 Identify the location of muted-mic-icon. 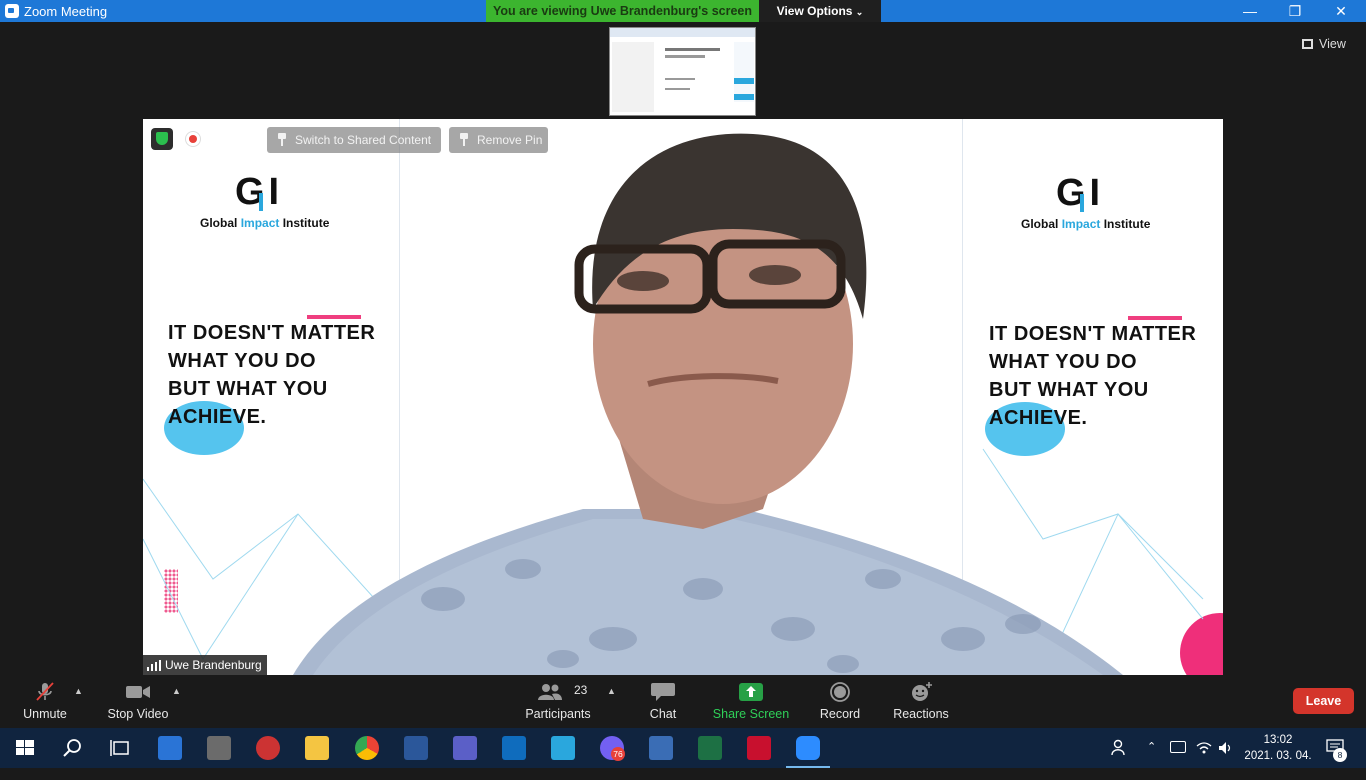
(45, 691).